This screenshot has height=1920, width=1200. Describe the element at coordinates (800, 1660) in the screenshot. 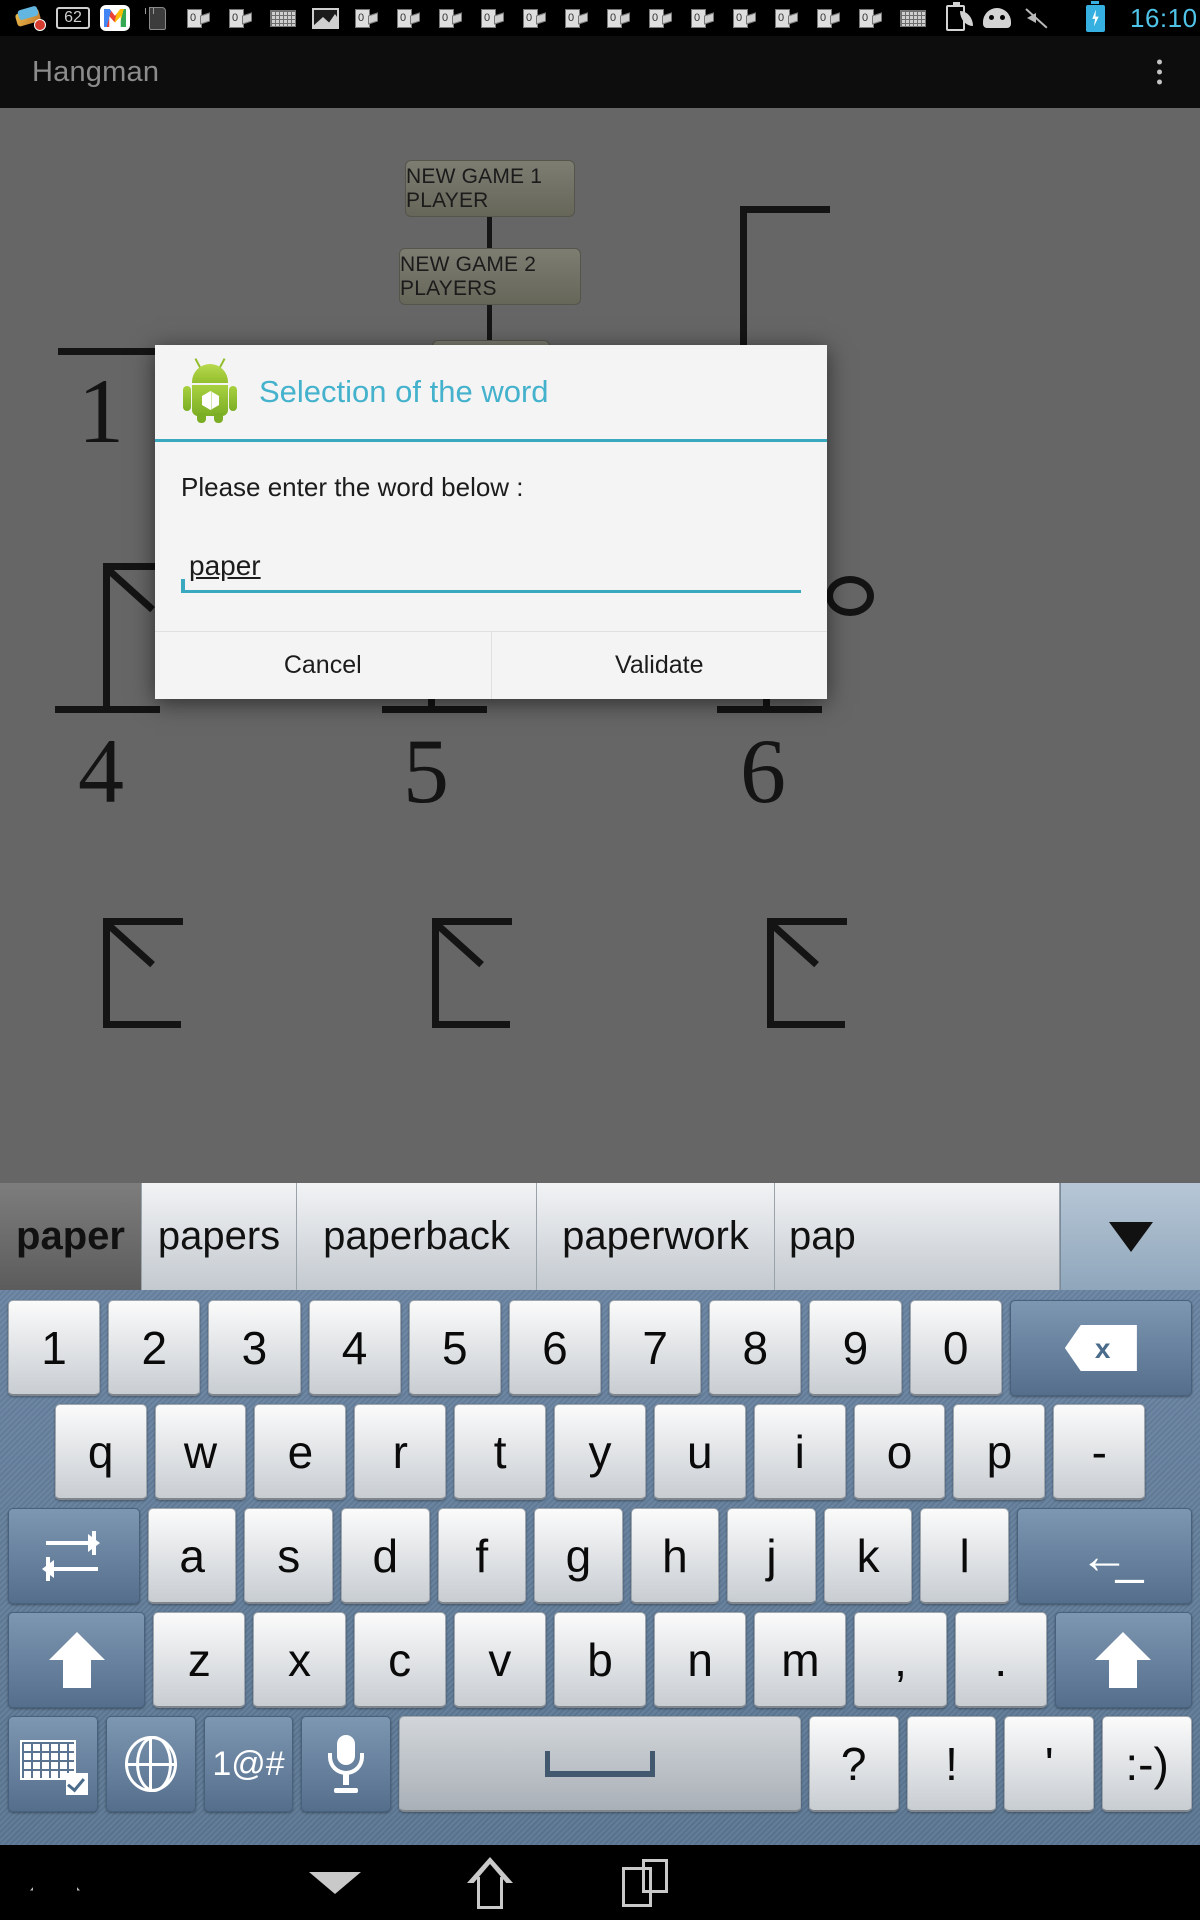

I see `key-m: m` at that location.